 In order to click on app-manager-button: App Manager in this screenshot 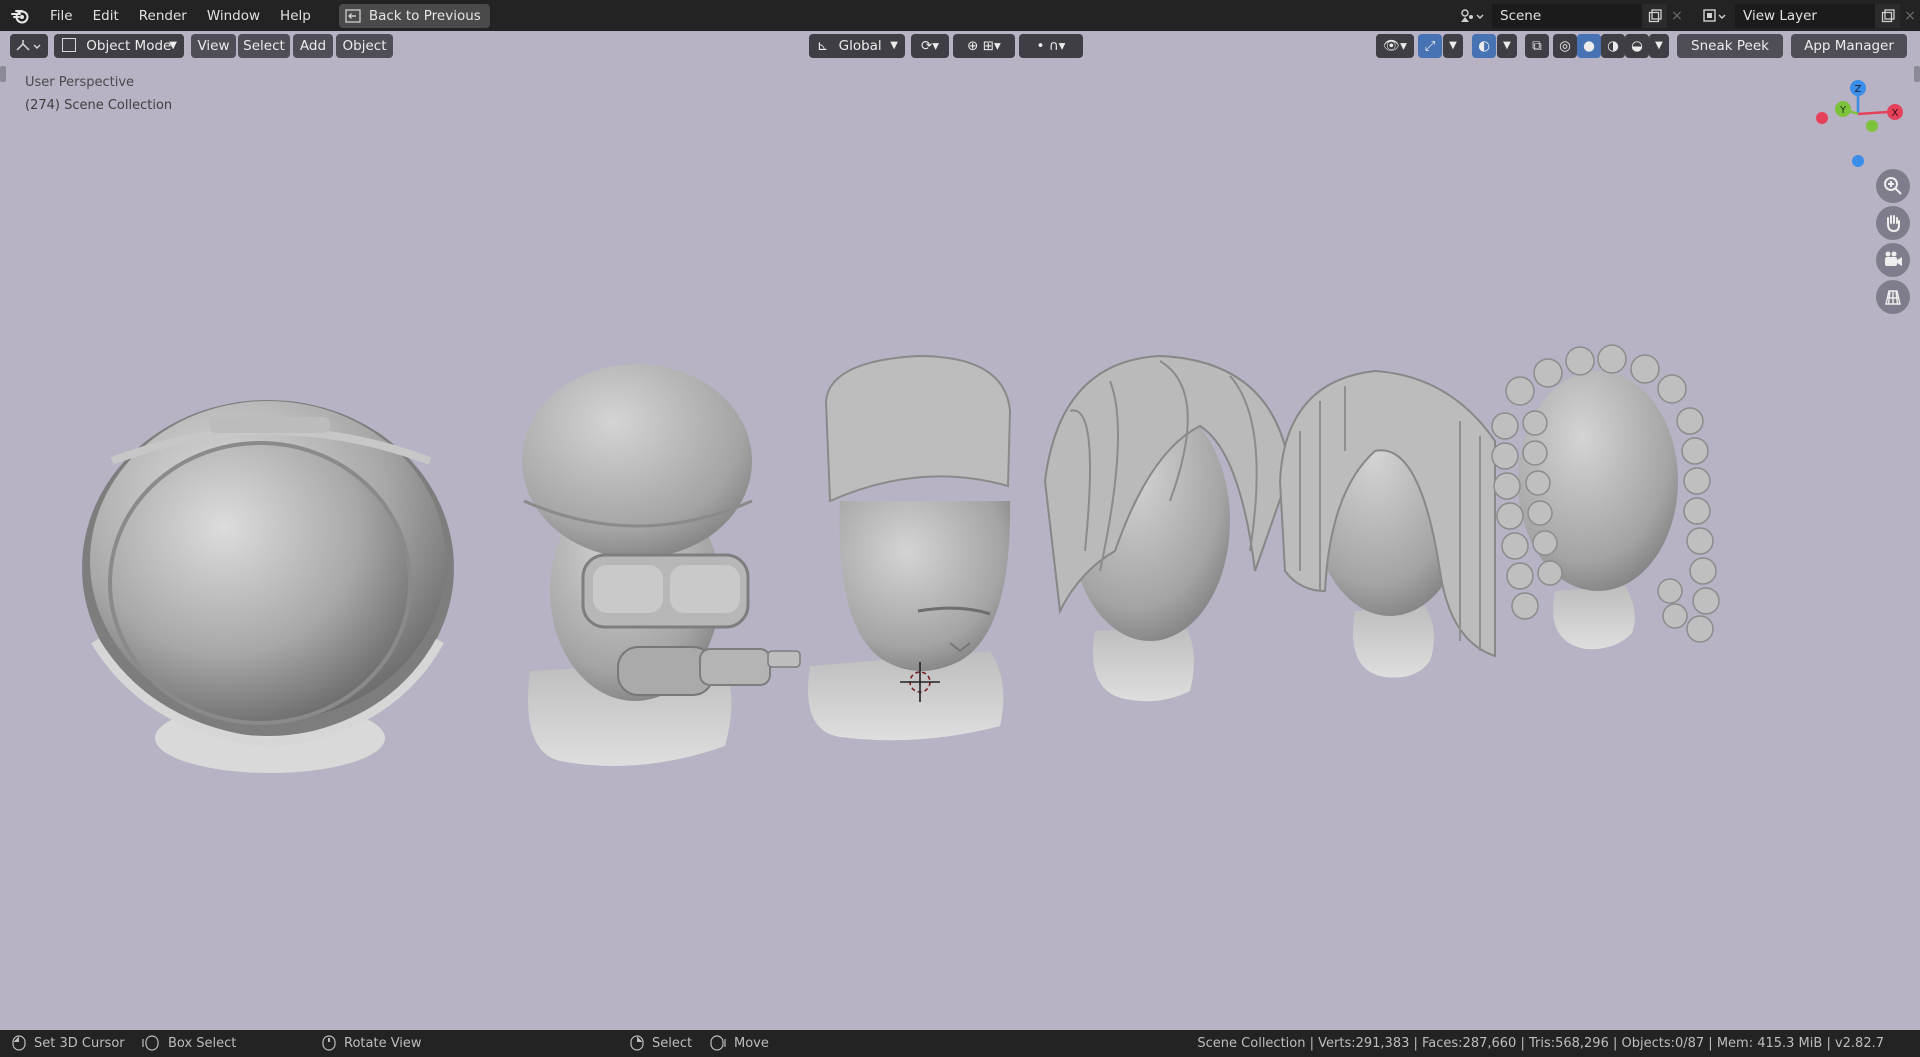, I will do `click(1849, 46)`.